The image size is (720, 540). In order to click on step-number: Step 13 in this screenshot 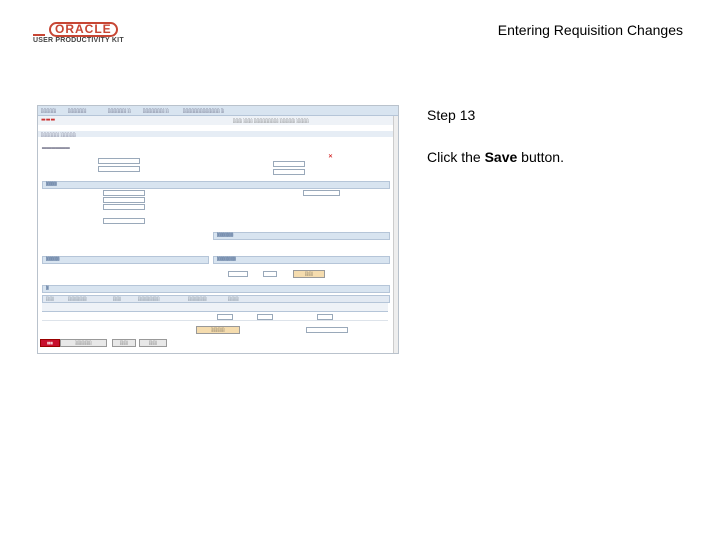, I will do `click(451, 115)`.